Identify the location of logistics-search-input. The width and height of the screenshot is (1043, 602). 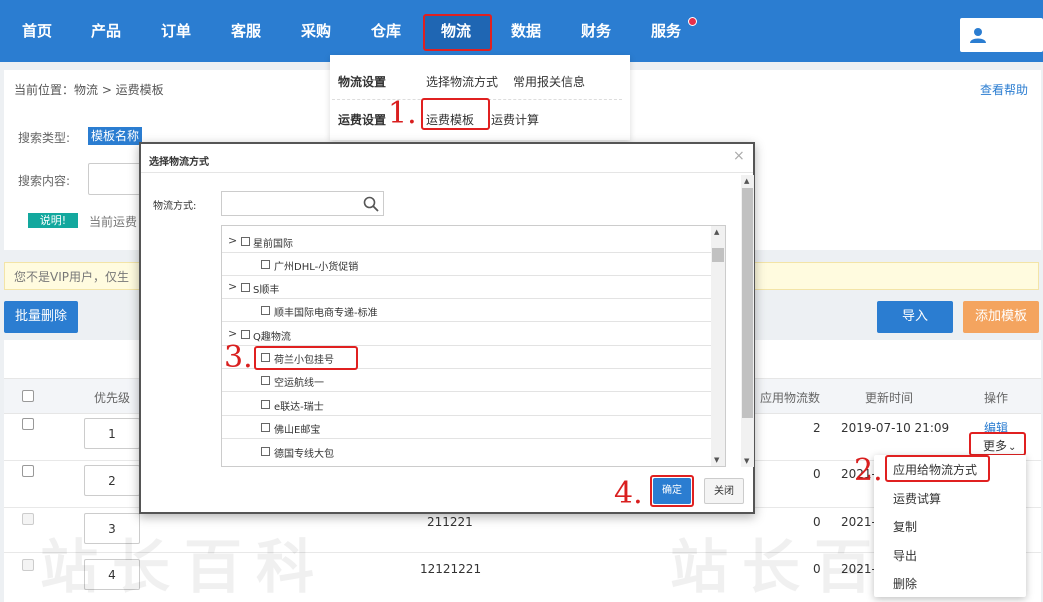
(302, 203).